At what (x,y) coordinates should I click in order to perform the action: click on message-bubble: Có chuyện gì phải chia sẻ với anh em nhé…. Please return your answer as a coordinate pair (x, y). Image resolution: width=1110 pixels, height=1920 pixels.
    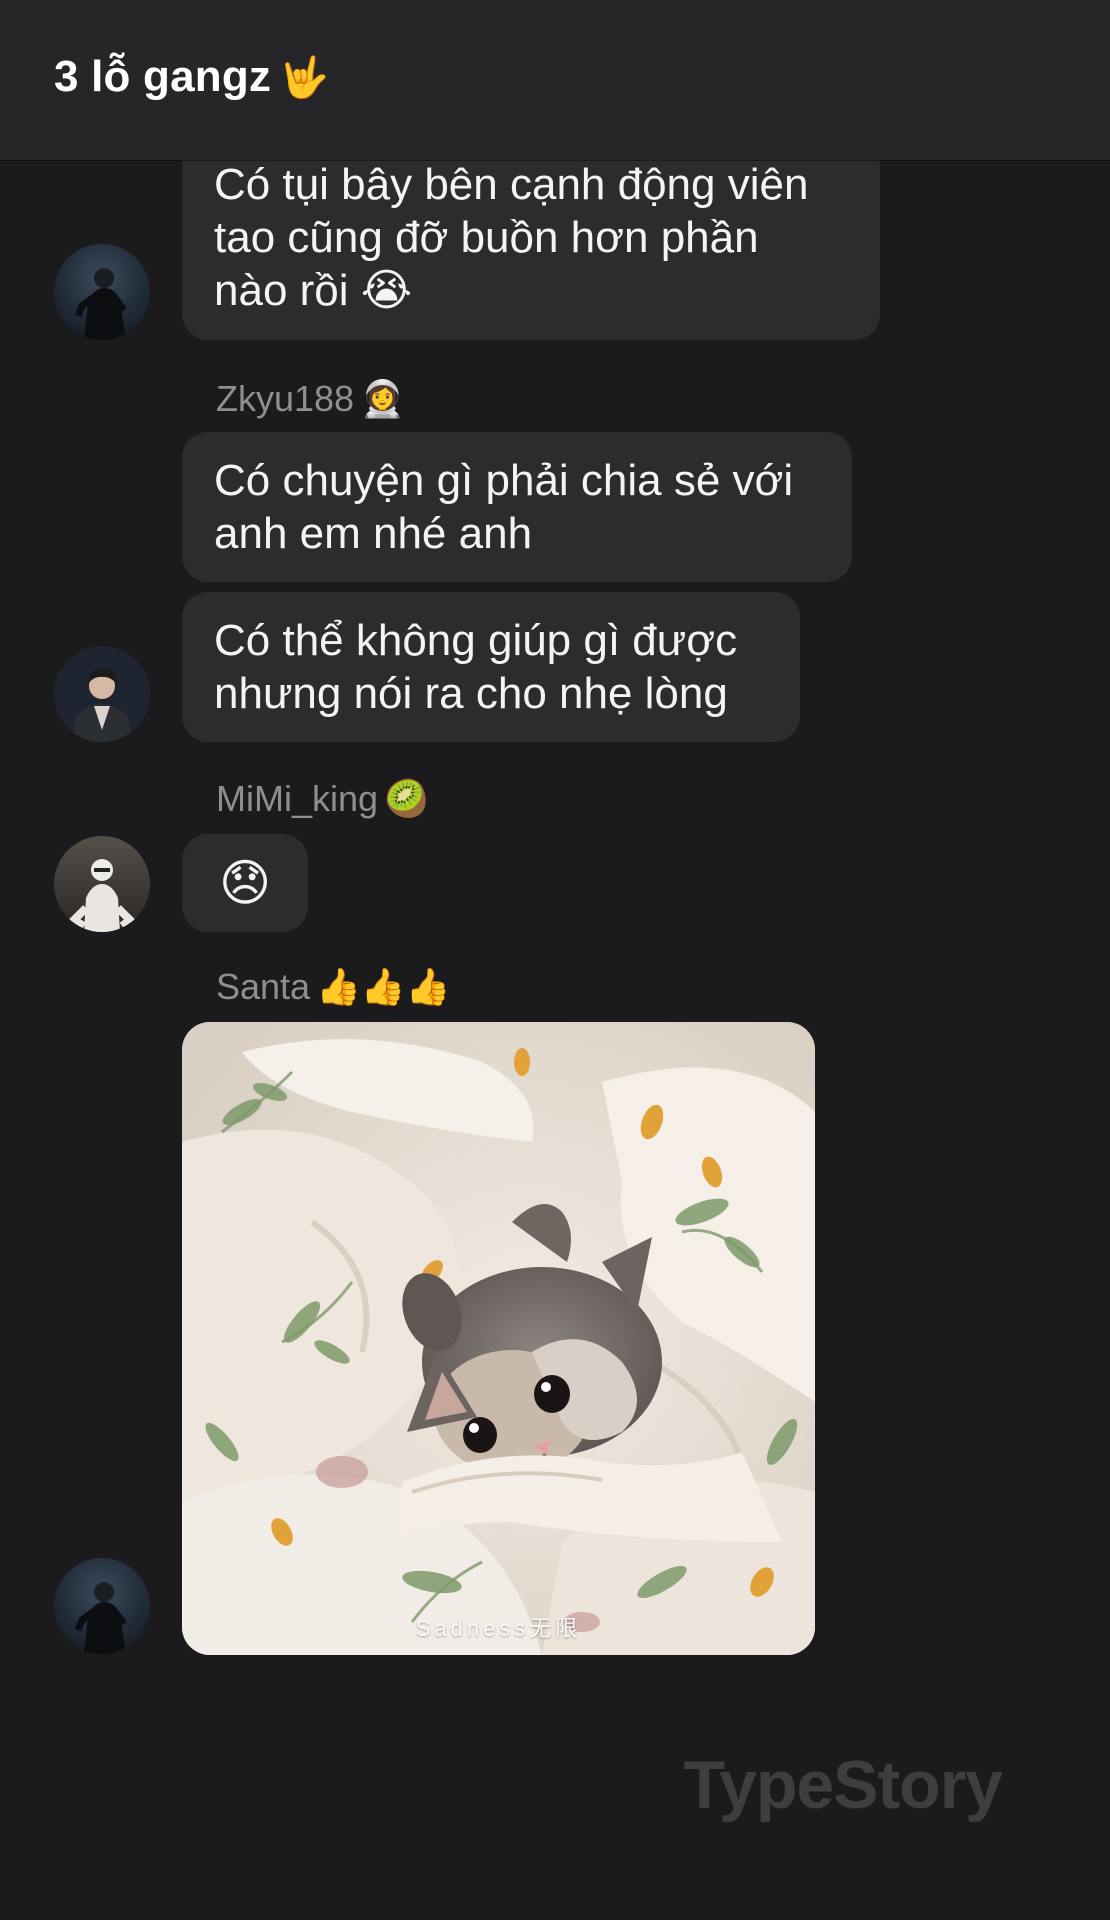
    Looking at the image, I should click on (517, 507).